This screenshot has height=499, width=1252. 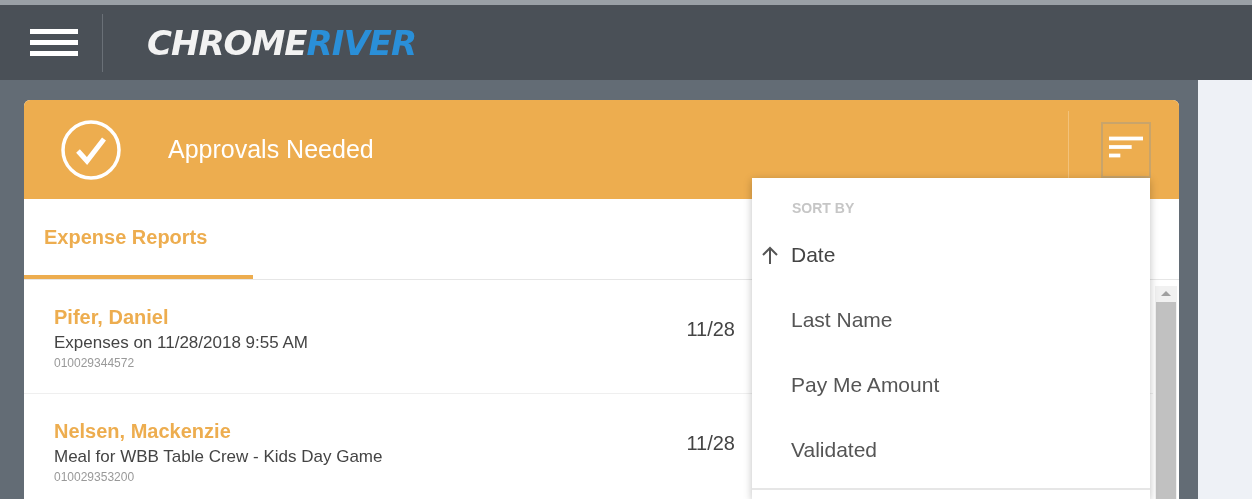 I want to click on arrow-up-icon, so click(x=770, y=254).